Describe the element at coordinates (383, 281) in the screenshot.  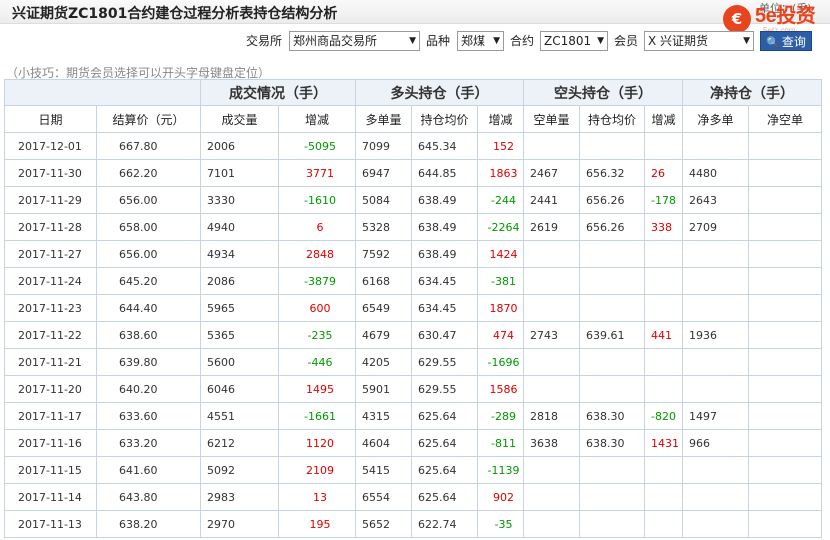
I see `table-cell: 6168` at that location.